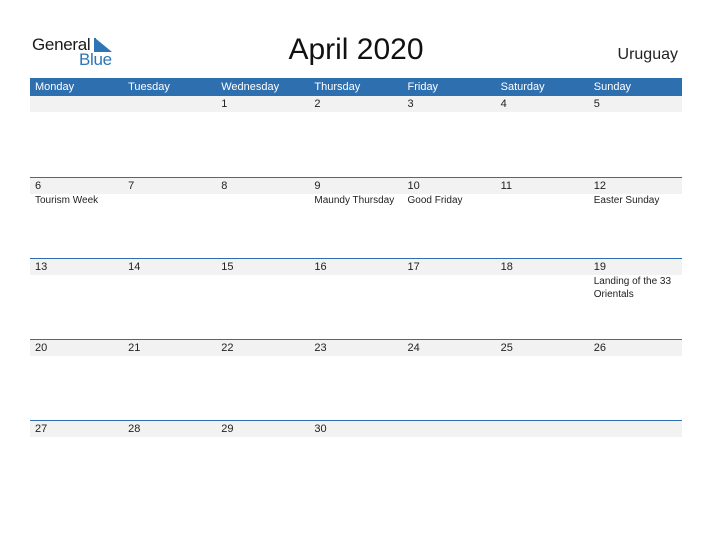 The width and height of the screenshot is (712, 550). Describe the element at coordinates (55, 87) in the screenshot. I see `weekday-monday: Monday` at that location.